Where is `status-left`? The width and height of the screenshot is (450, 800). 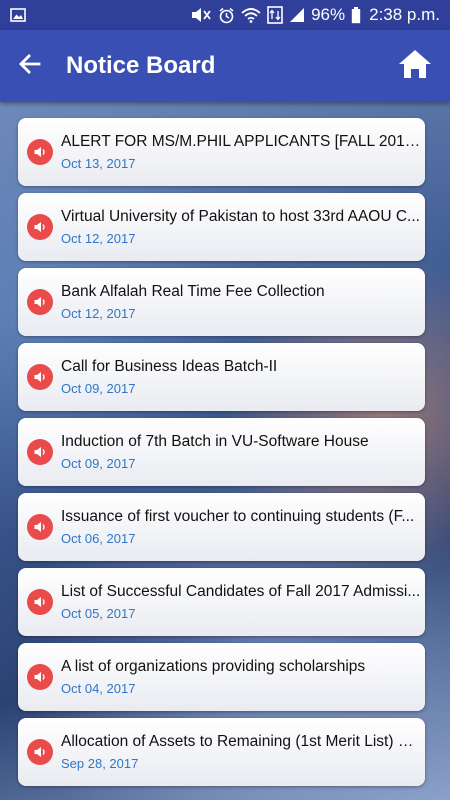 status-left is located at coordinates (100, 15).